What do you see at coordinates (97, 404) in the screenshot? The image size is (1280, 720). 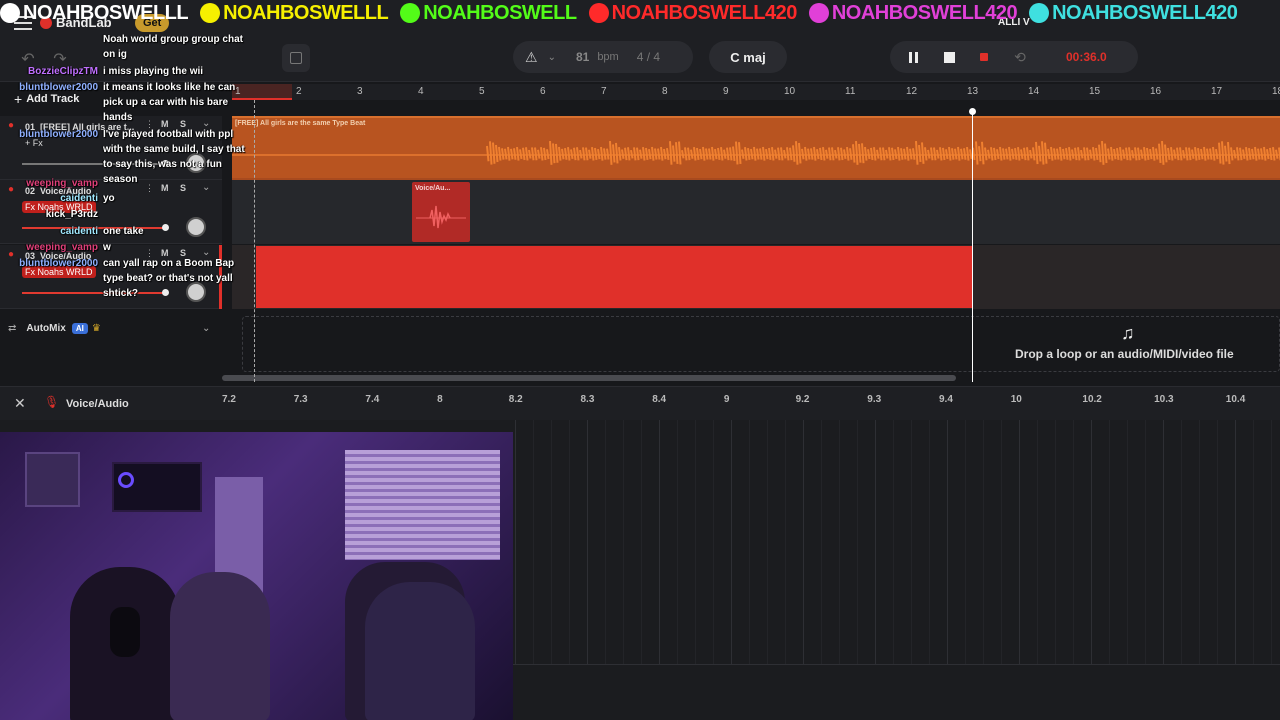 I see `editor-track-label: Voice/Audio` at bounding box center [97, 404].